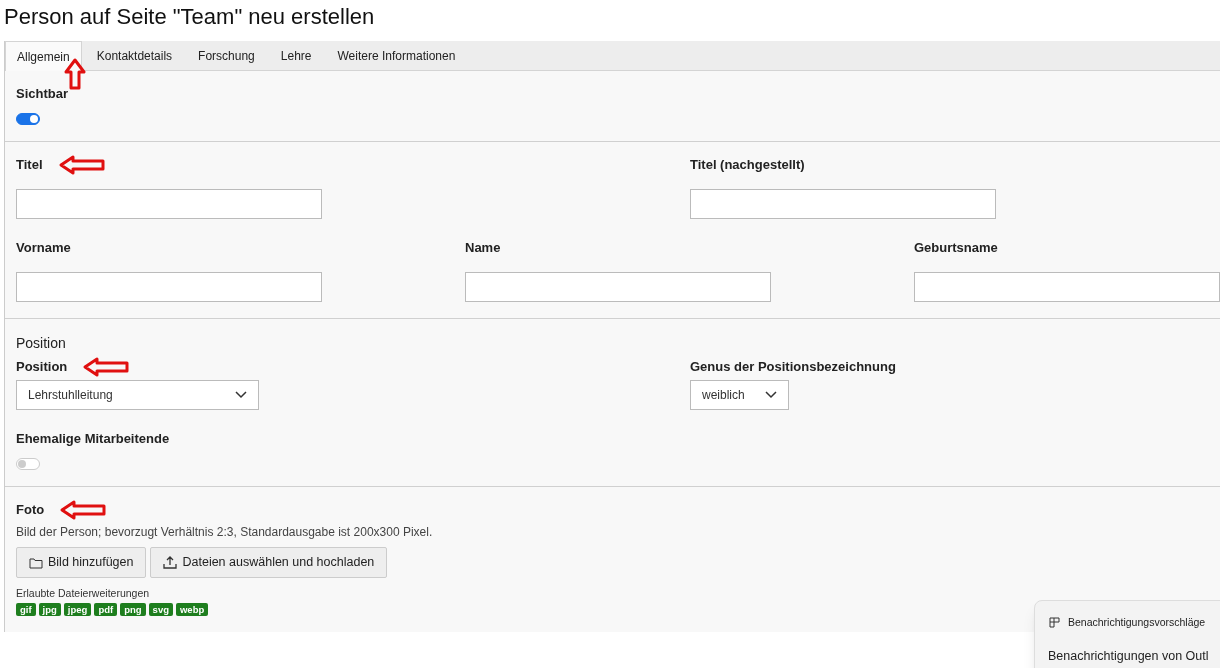 Image resolution: width=1220 pixels, height=668 pixels. Describe the element at coordinates (226, 56) in the screenshot. I see `tab: Forschung` at that location.